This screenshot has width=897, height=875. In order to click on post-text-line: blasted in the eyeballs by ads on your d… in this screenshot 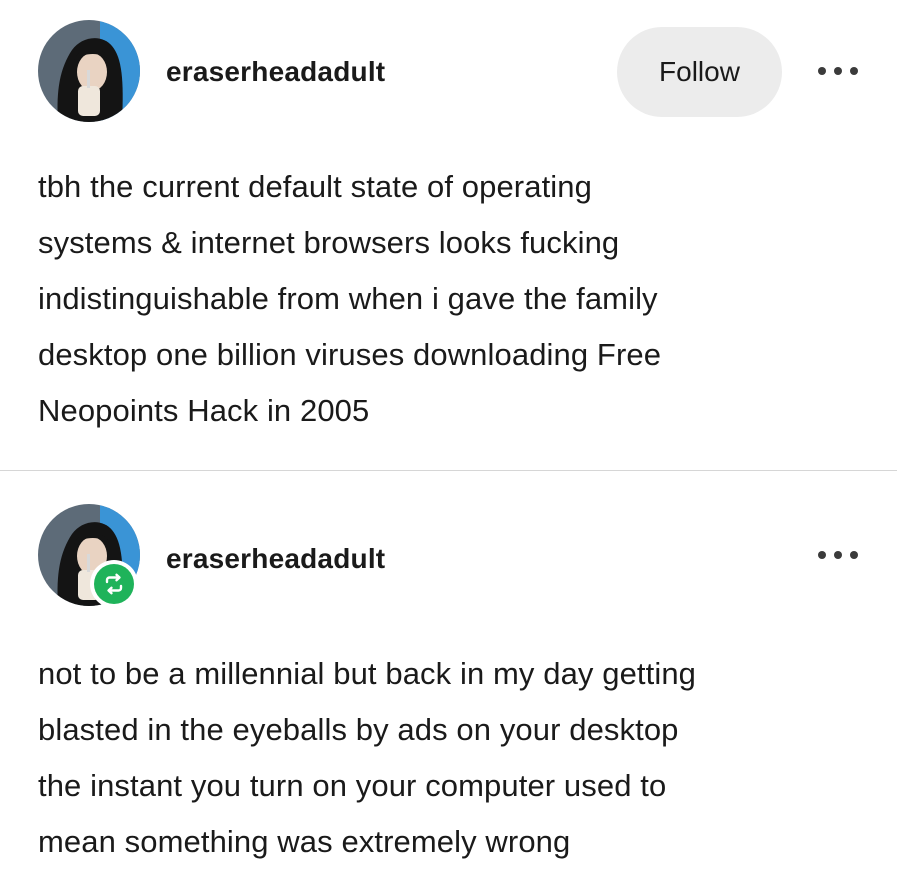, I will do `click(358, 729)`.